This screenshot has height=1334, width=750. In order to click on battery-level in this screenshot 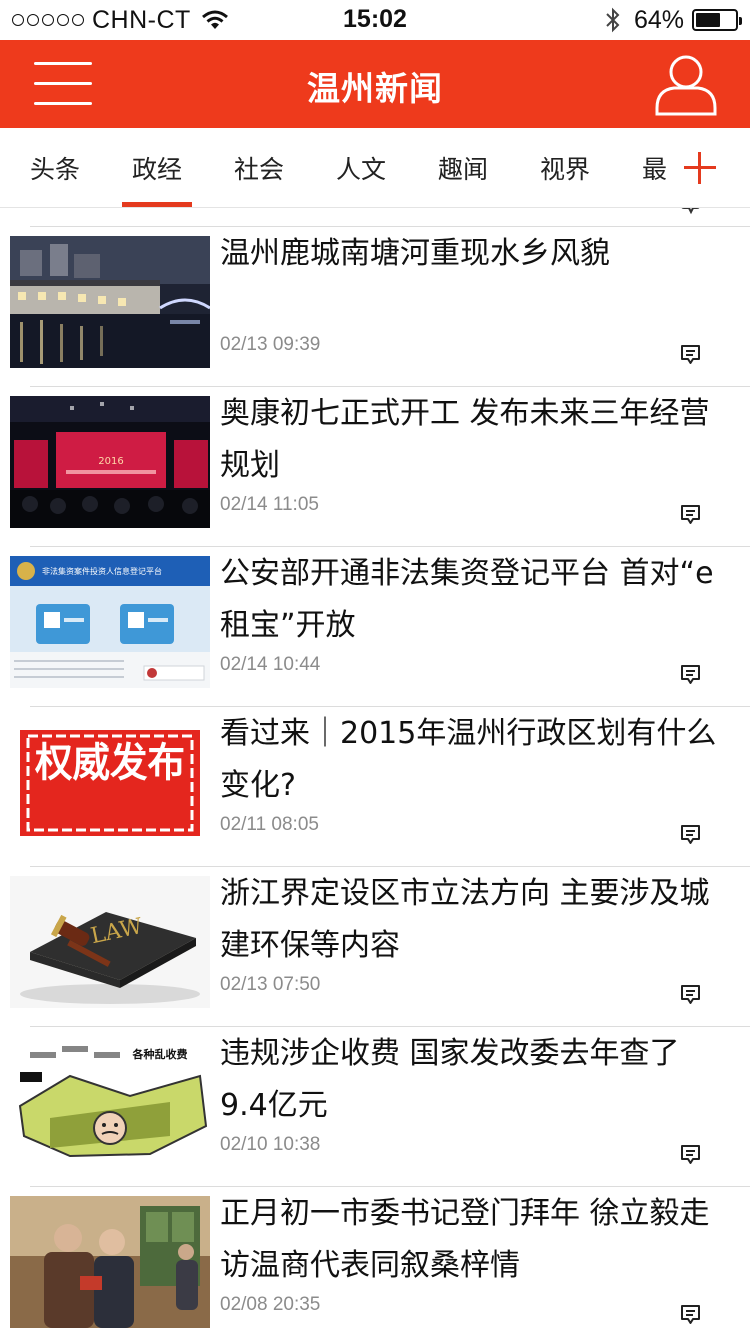, I will do `click(708, 20)`.